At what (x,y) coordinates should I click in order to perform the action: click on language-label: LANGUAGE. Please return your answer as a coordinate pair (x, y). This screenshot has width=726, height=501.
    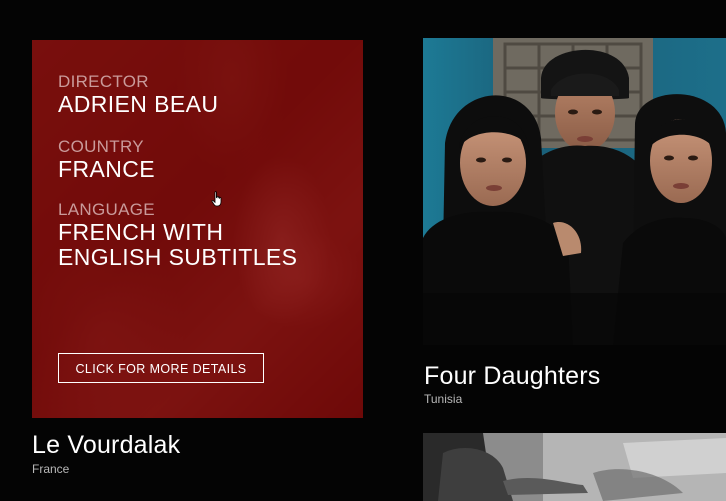
    Looking at the image, I should click on (106, 209).